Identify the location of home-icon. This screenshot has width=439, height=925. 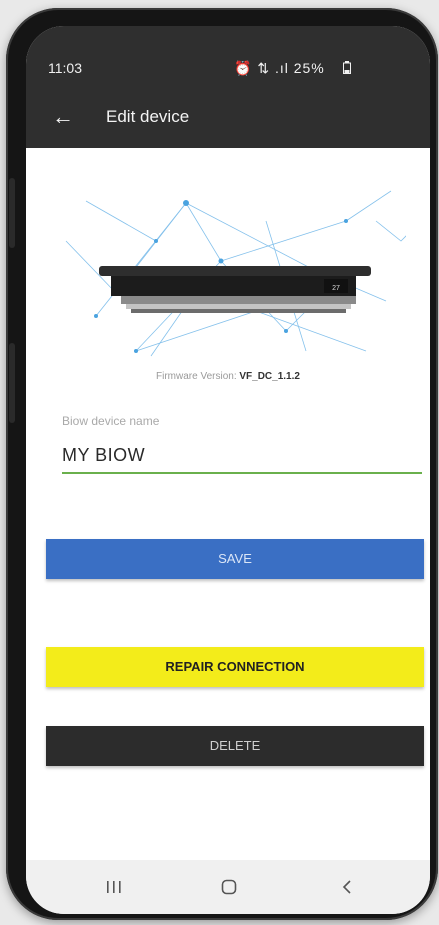
(229, 887).